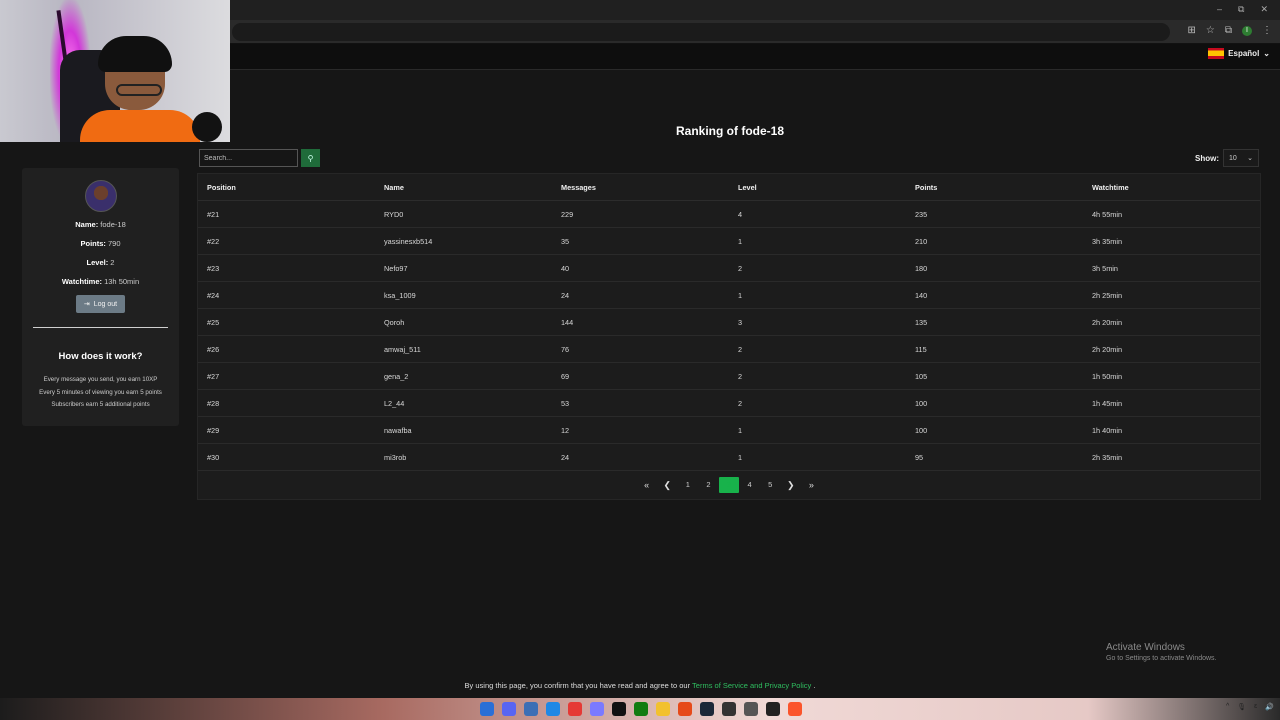 The image size is (1280, 720). What do you see at coordinates (1107, 295) in the screenshot?
I see `table-cell: 2h 25min` at bounding box center [1107, 295].